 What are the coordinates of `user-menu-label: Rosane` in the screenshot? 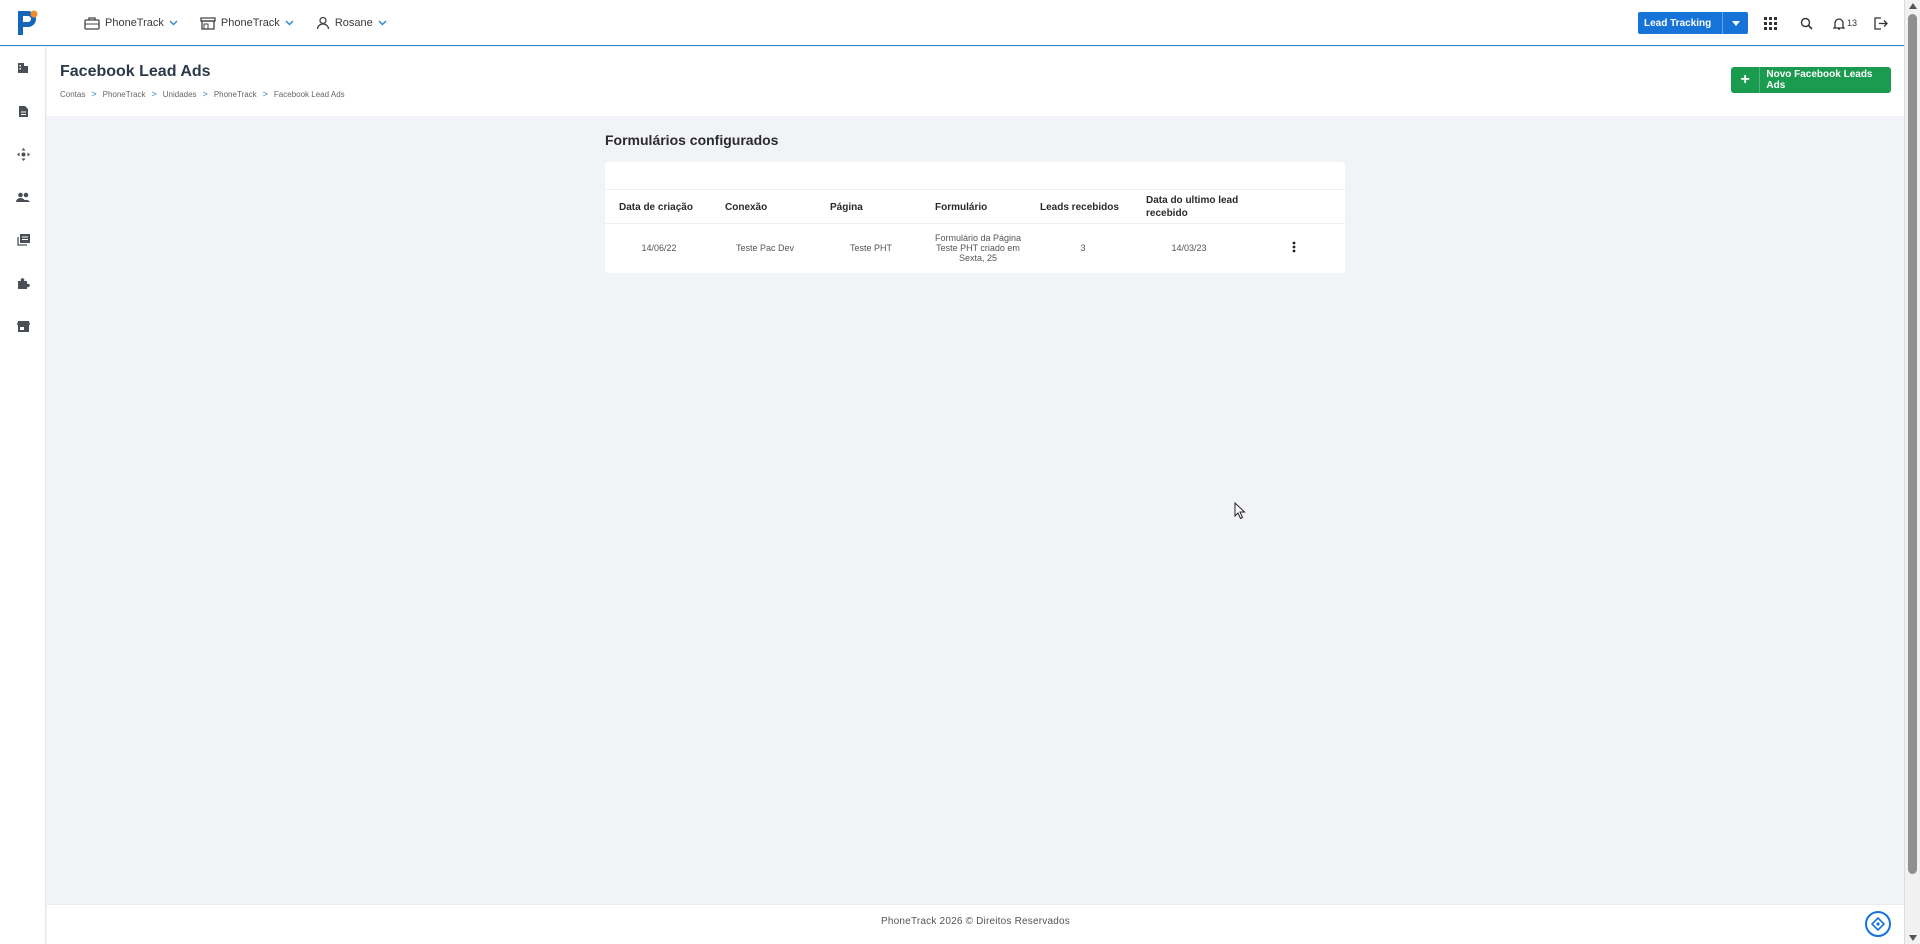 It's located at (353, 23).